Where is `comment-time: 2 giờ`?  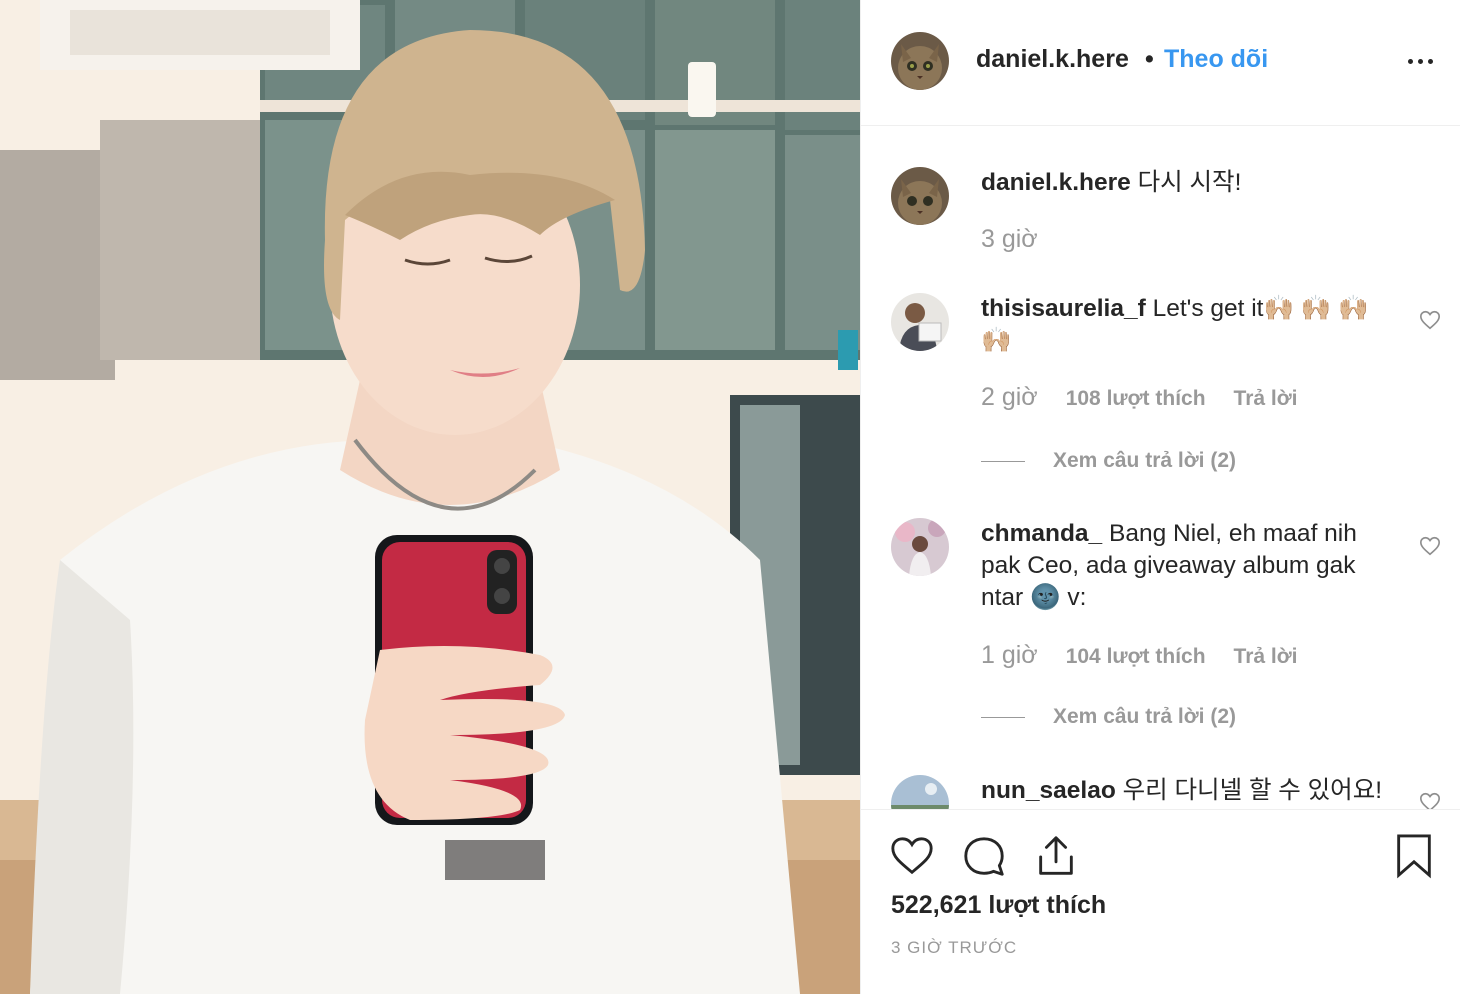
comment-time: 2 giờ is located at coordinates (1009, 397).